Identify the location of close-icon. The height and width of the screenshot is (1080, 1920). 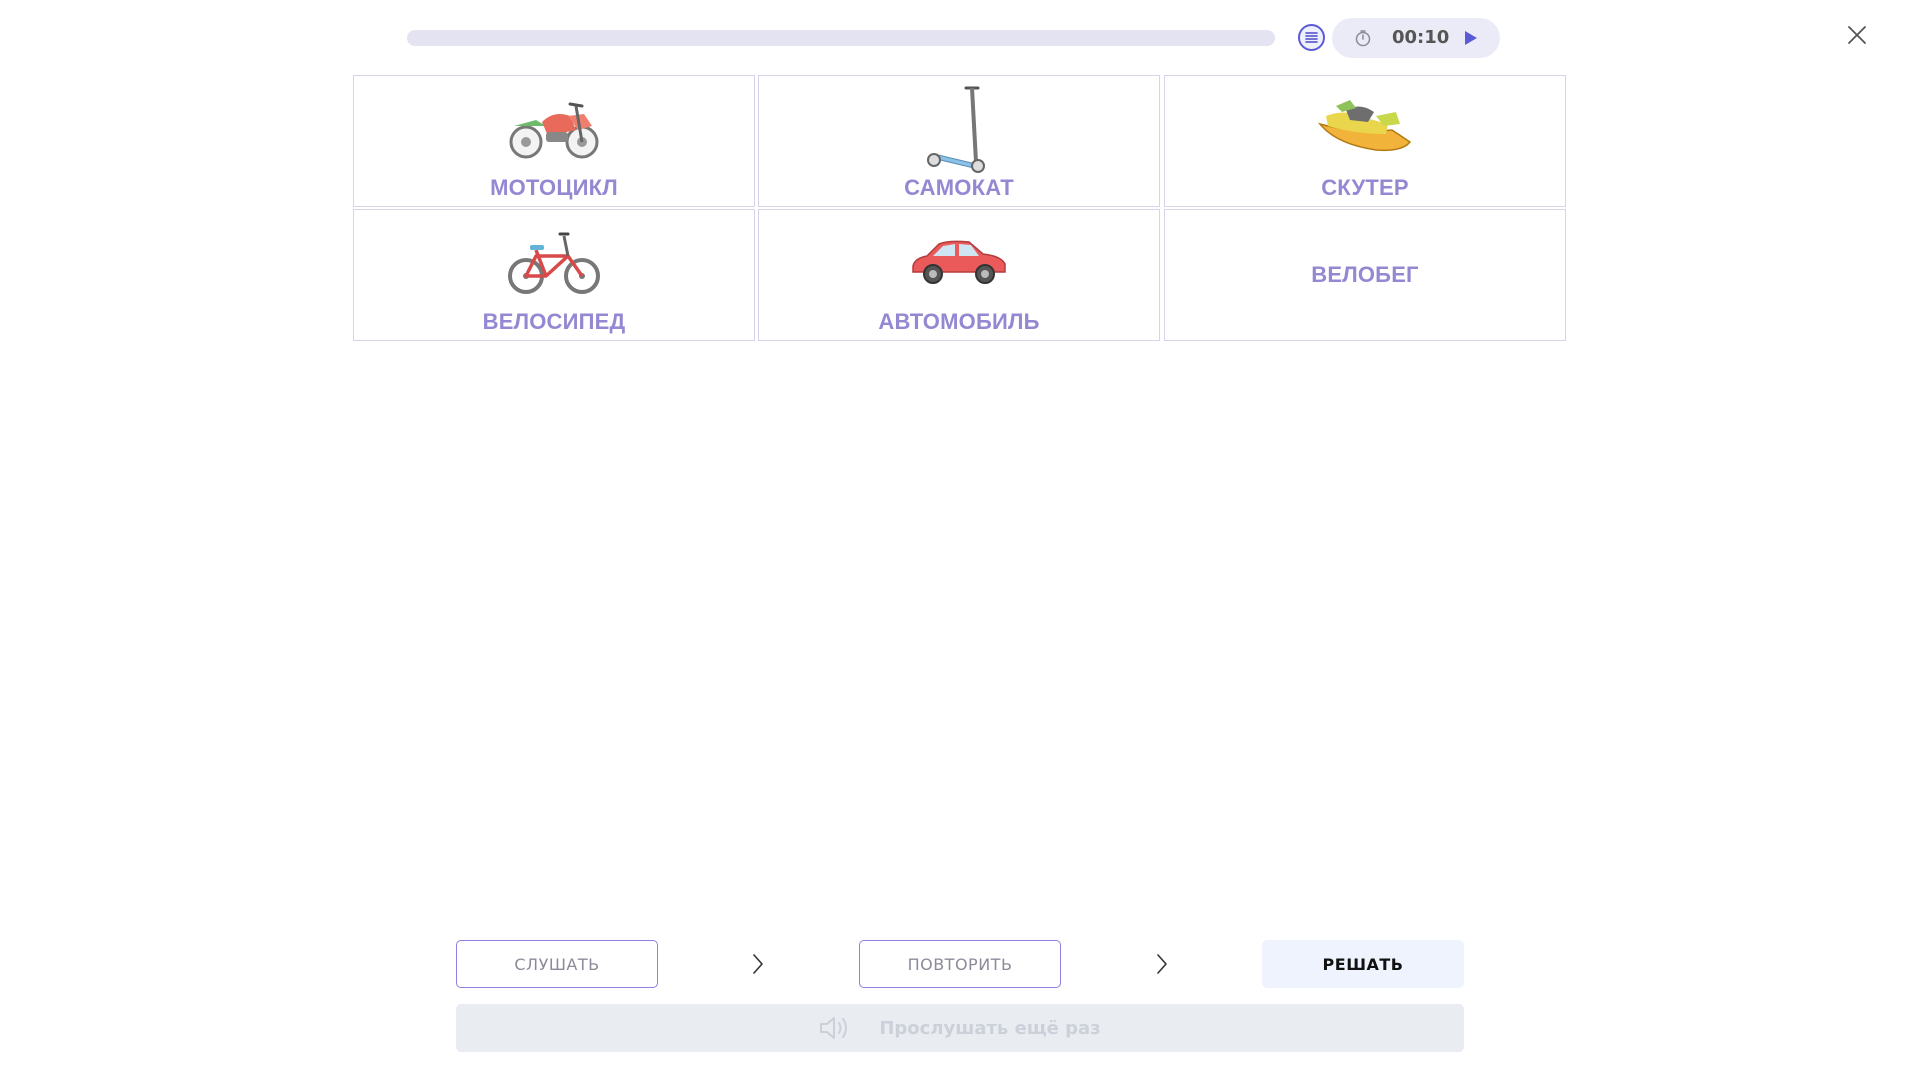
(1857, 35).